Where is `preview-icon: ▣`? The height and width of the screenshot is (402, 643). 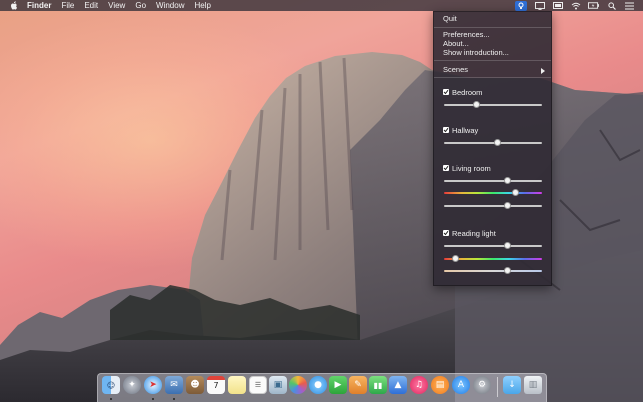 preview-icon: ▣ is located at coordinates (278, 385).